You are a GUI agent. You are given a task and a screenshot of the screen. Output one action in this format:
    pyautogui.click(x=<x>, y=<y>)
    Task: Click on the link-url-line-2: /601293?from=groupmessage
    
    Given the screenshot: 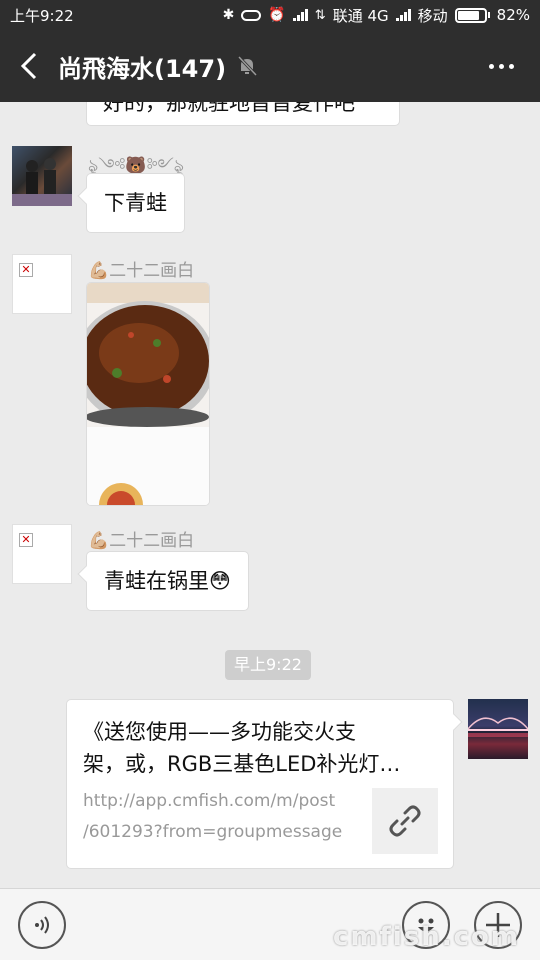 What is the action you would take?
    pyautogui.click(x=213, y=832)
    